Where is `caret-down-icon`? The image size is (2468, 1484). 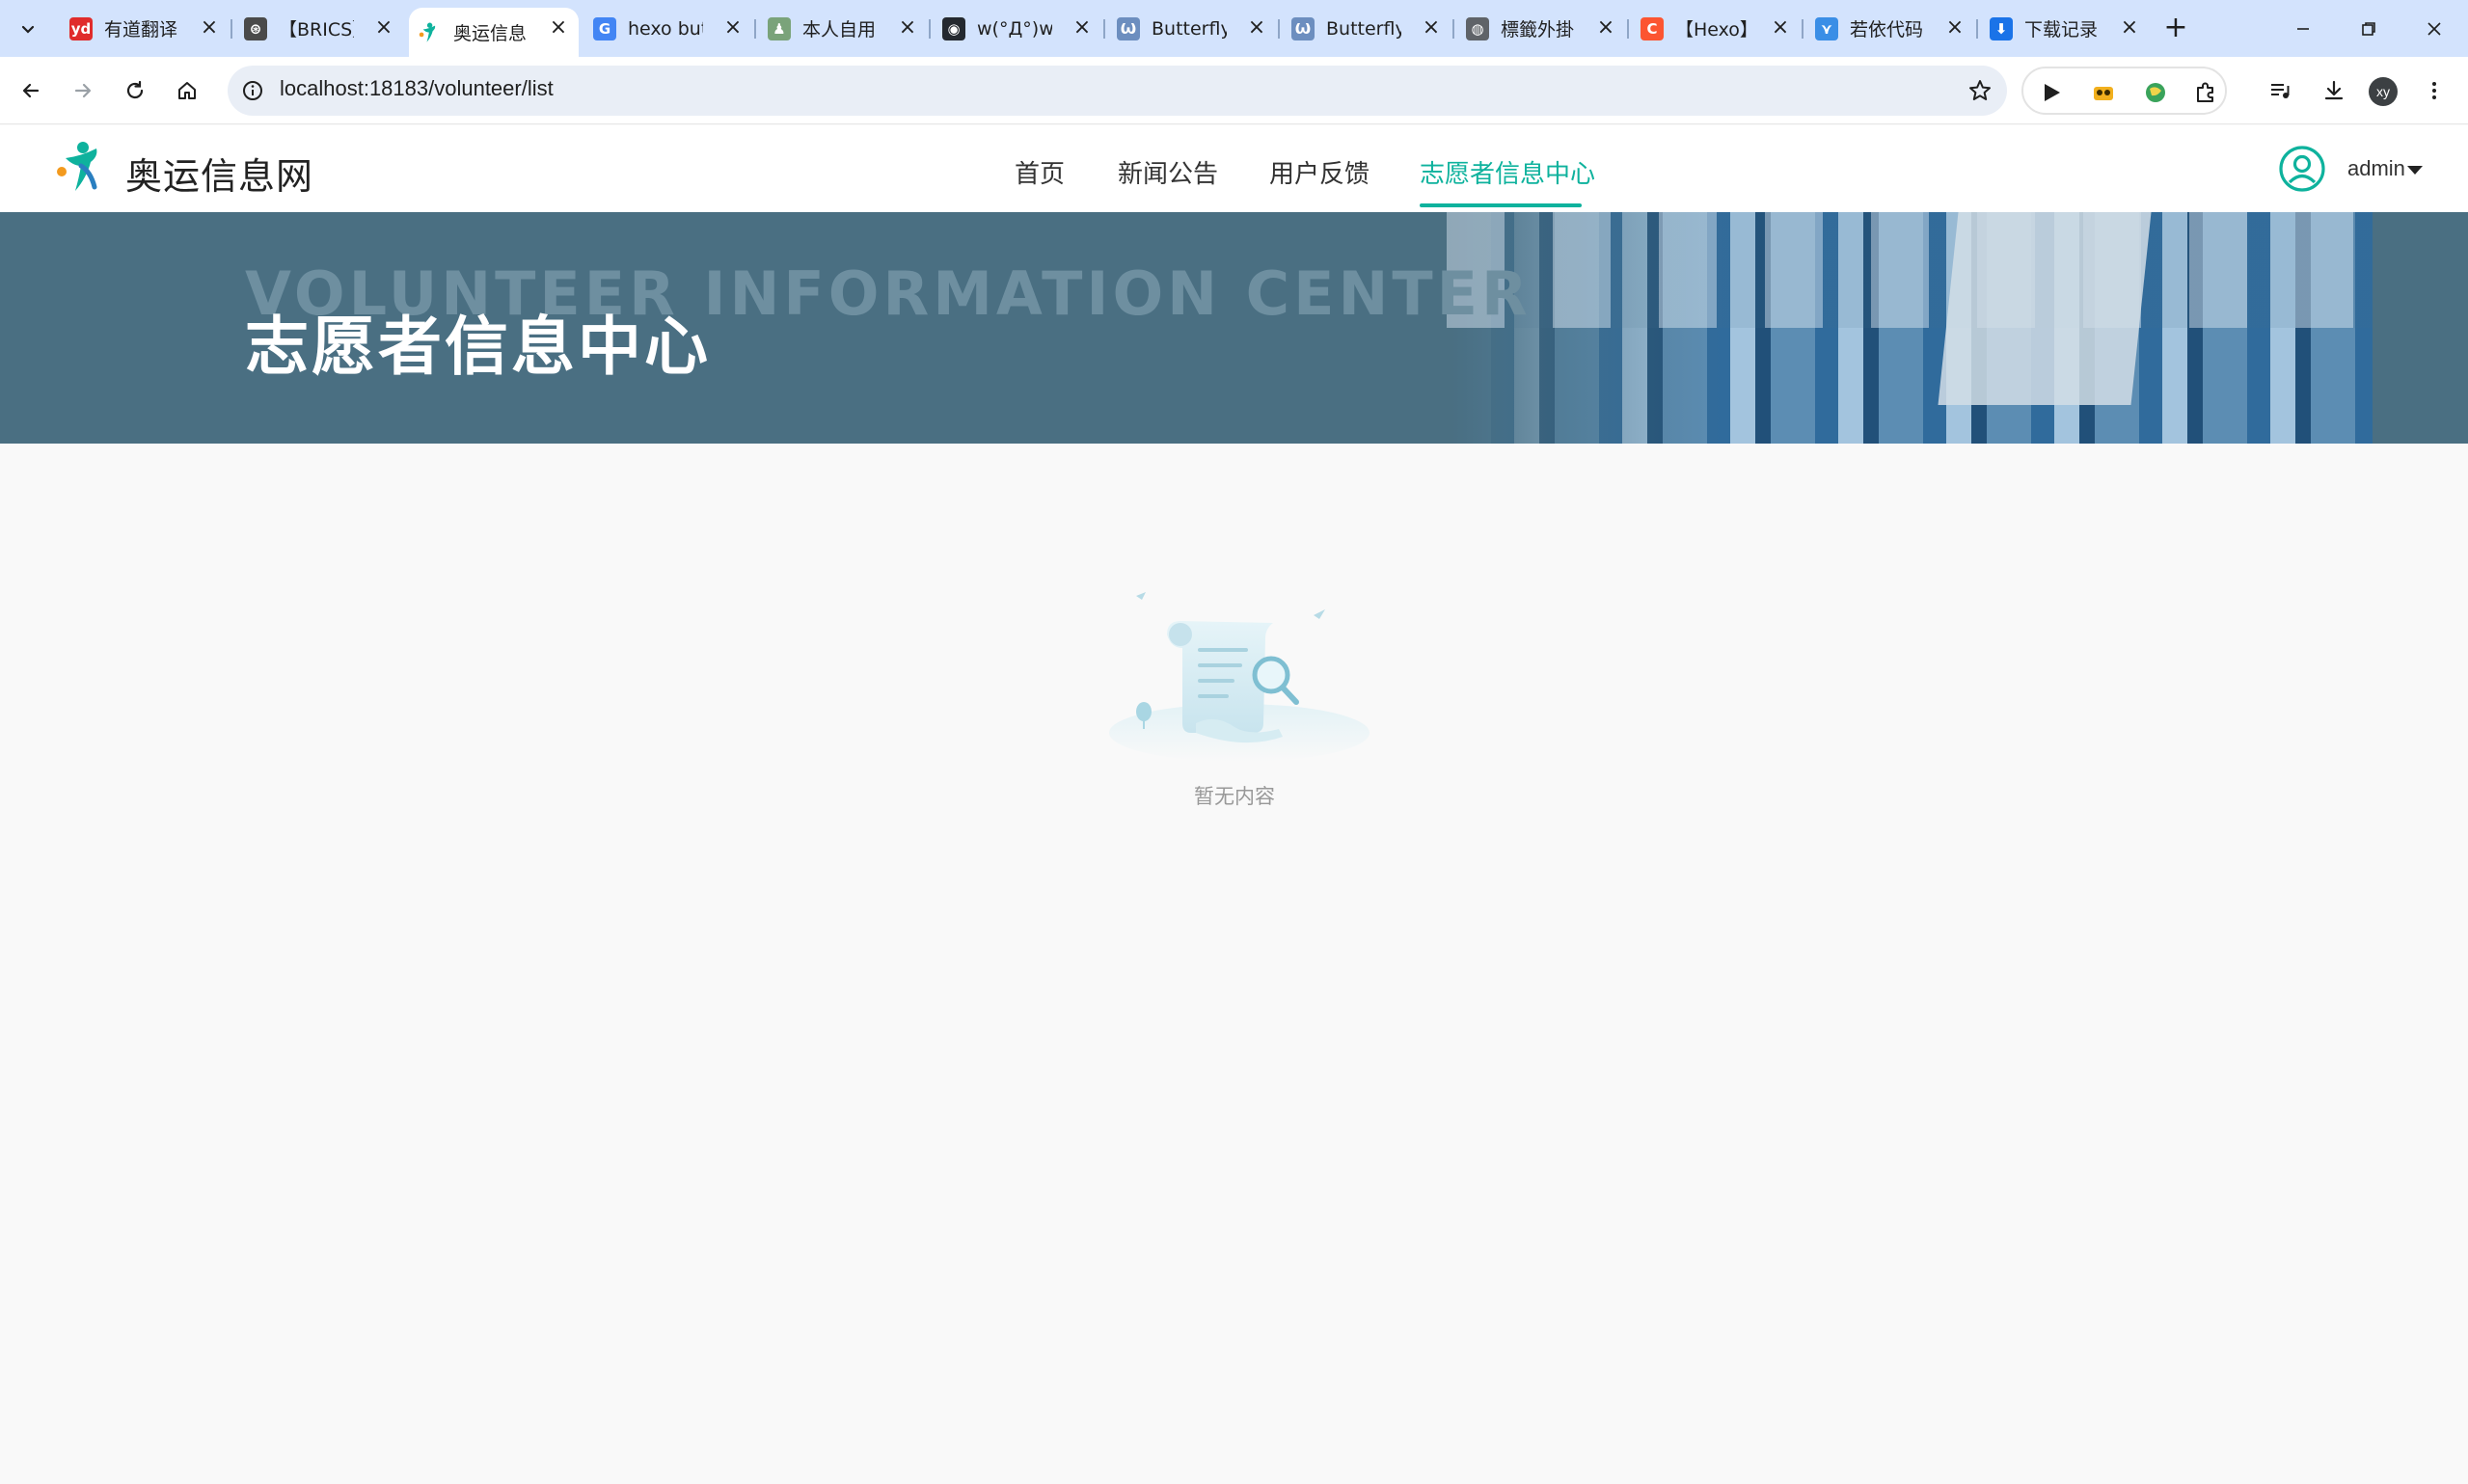 caret-down-icon is located at coordinates (2415, 170).